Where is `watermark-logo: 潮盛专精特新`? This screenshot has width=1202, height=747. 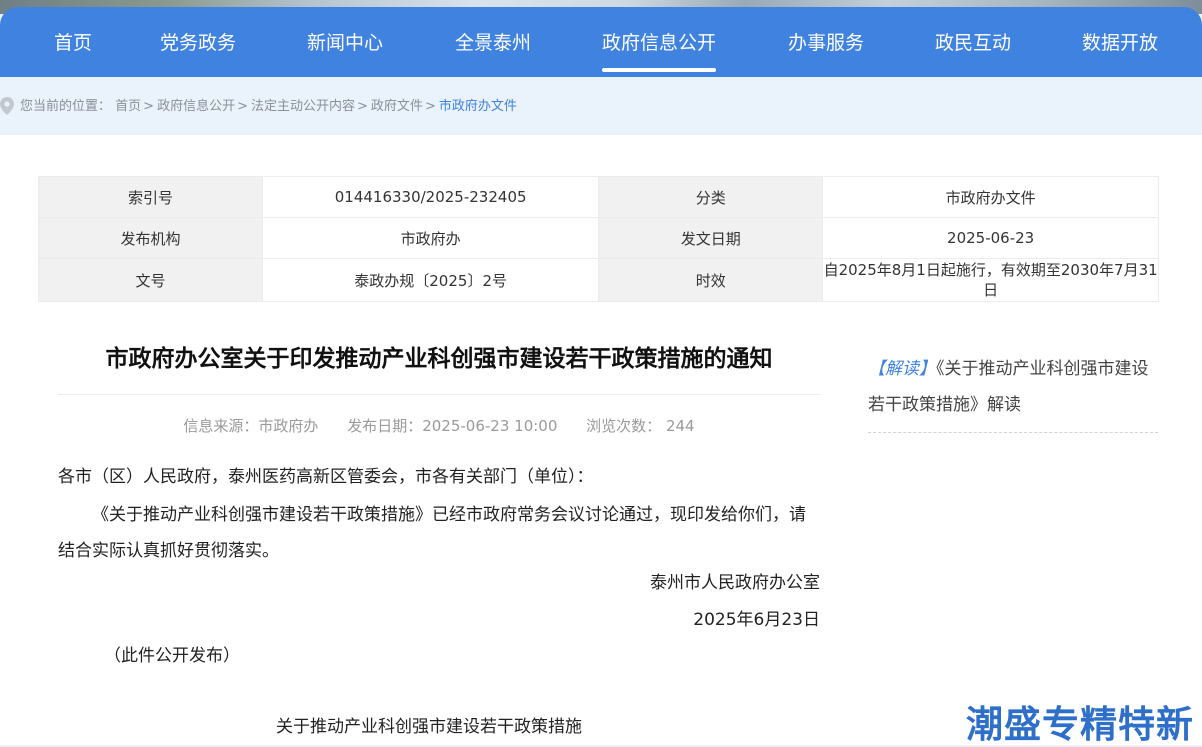
watermark-logo: 潮盛专精特新 is located at coordinates (1080, 724).